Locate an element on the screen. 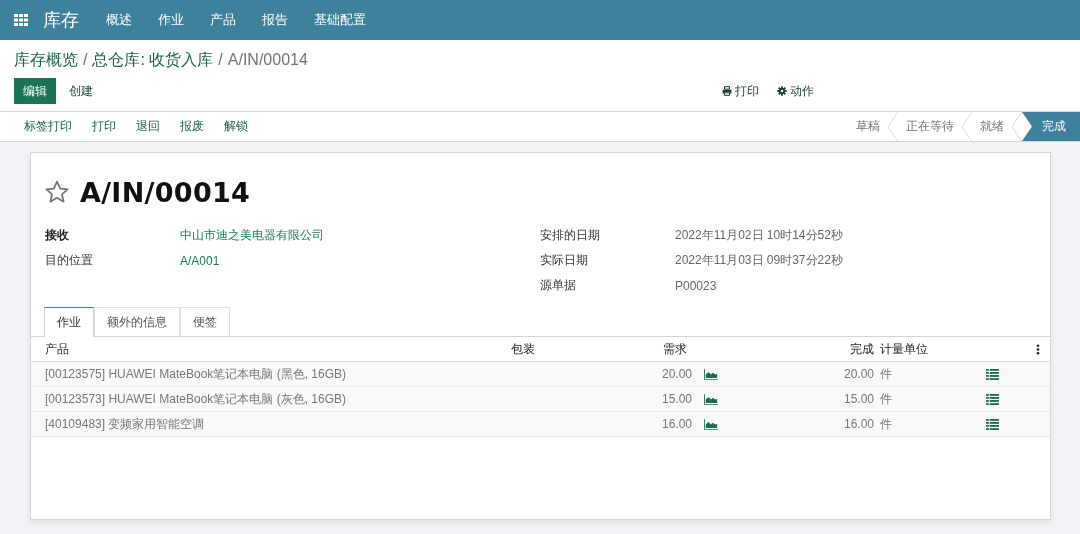 This screenshot has height=534, width=1080. column-header: 计量单位 is located at coordinates (928, 349).